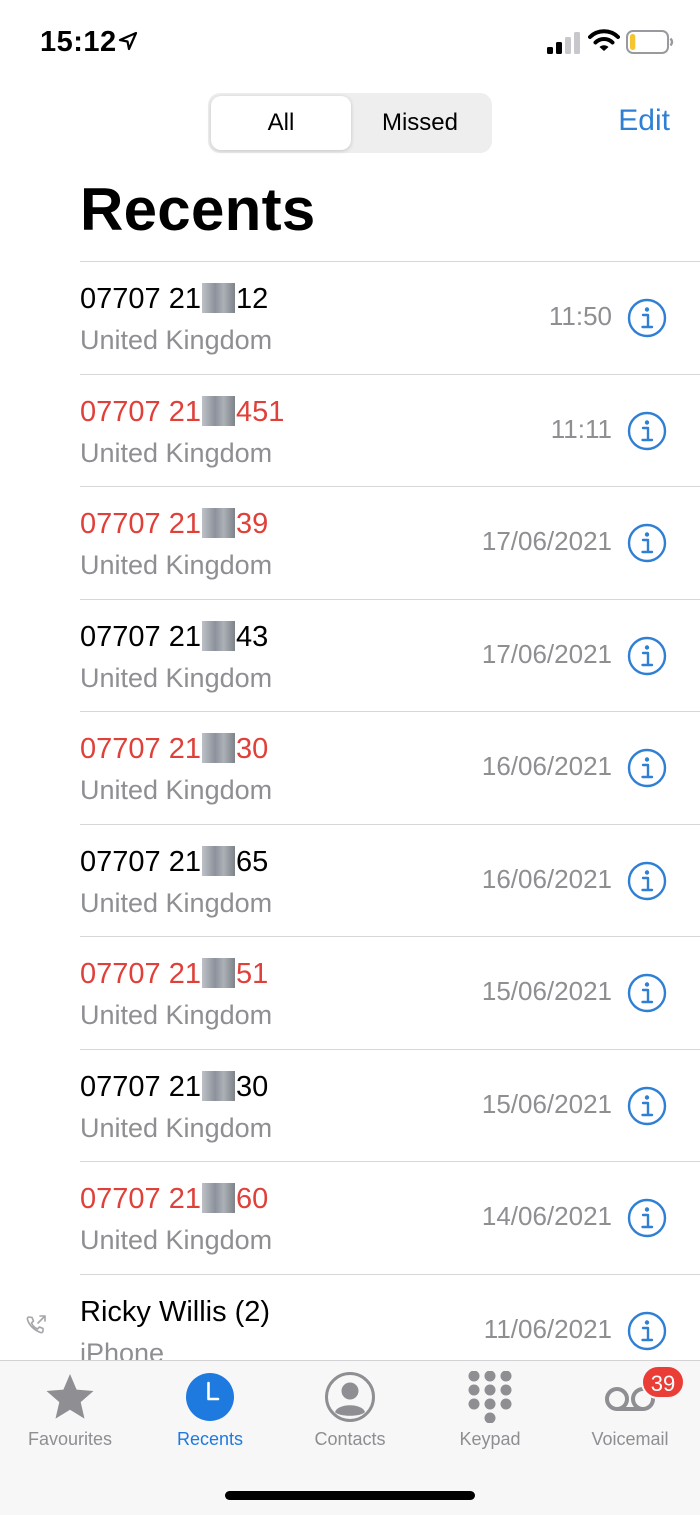 The image size is (700, 1515). What do you see at coordinates (122, 1349) in the screenshot?
I see `caller-location: iPhone` at bounding box center [122, 1349].